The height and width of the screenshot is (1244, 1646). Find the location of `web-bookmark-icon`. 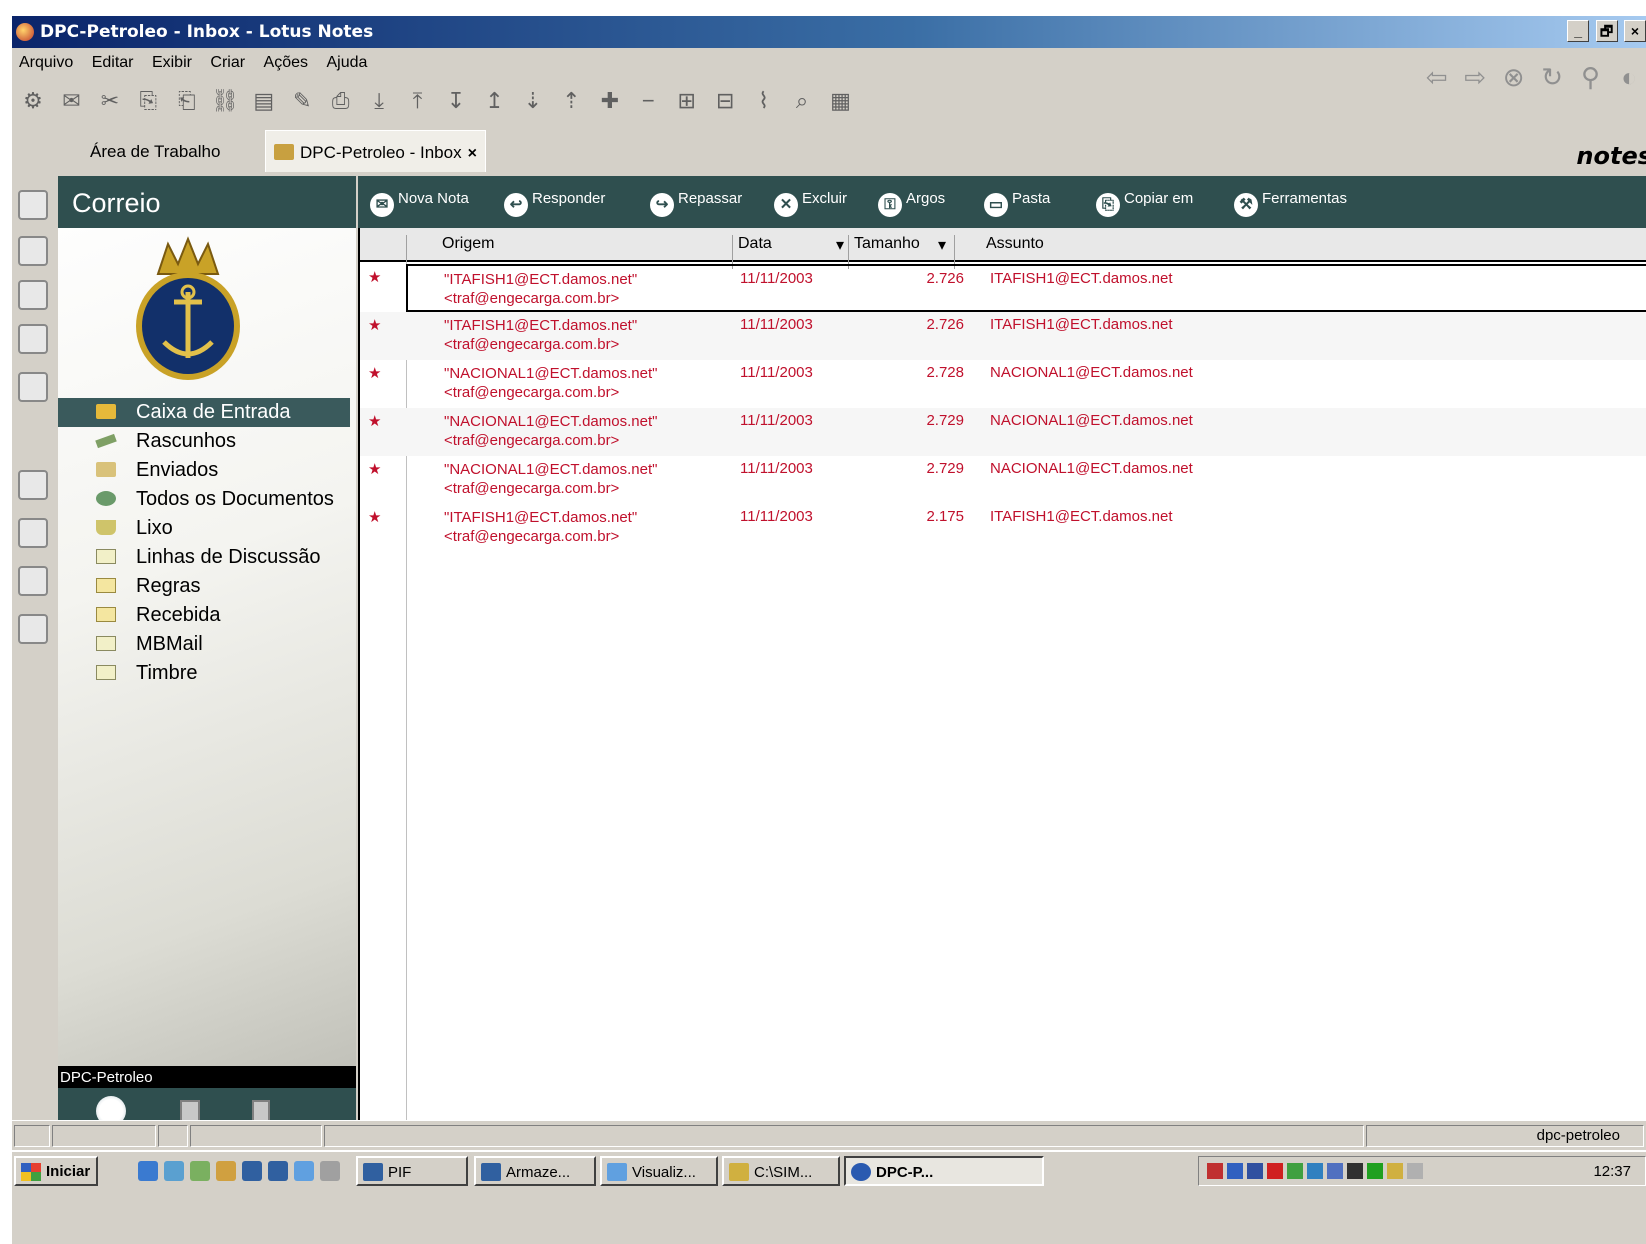

web-bookmark-icon is located at coordinates (33, 629).